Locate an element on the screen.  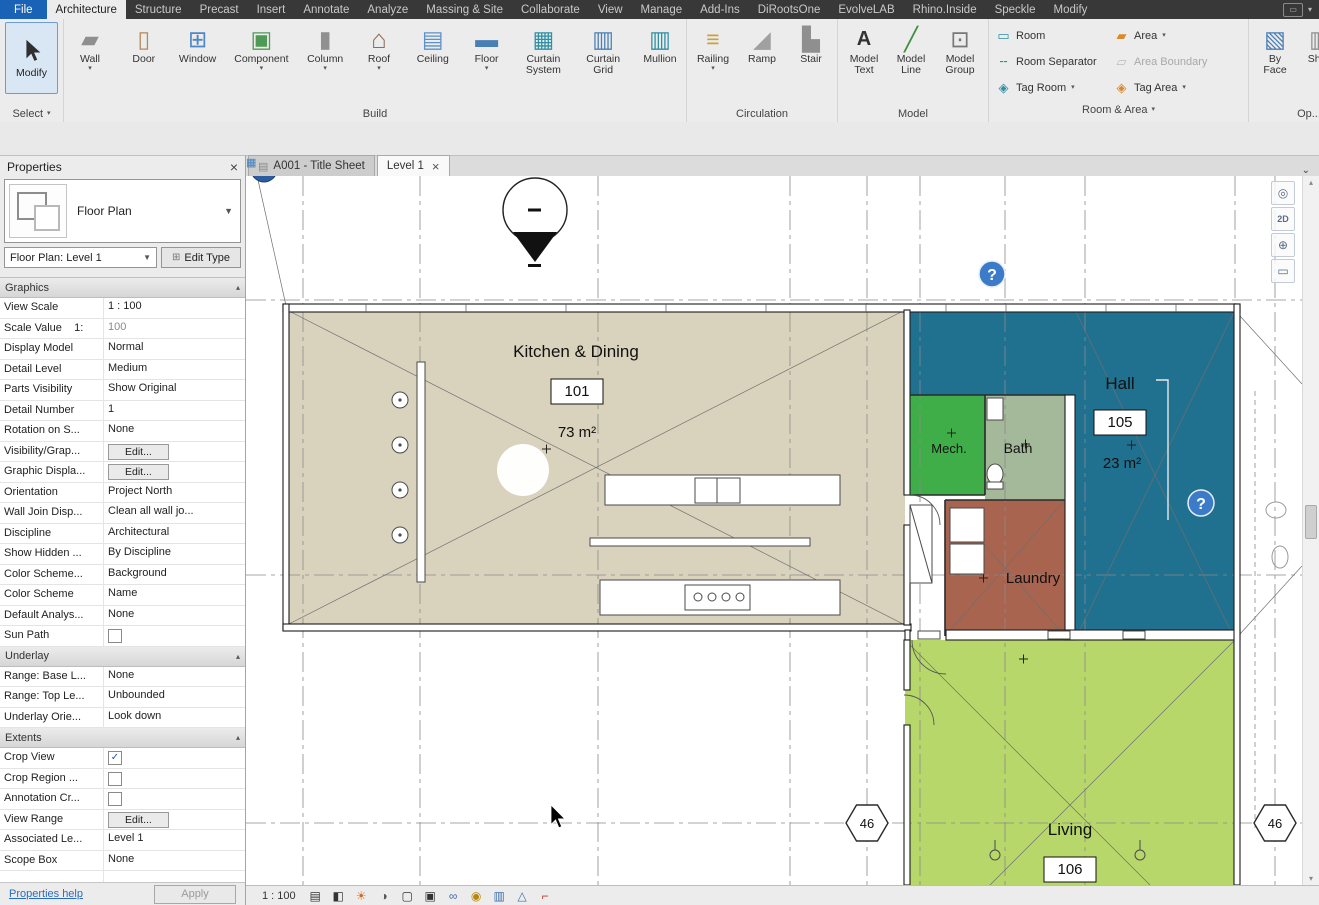
property-value: Architectural is located at coordinates (174, 534).